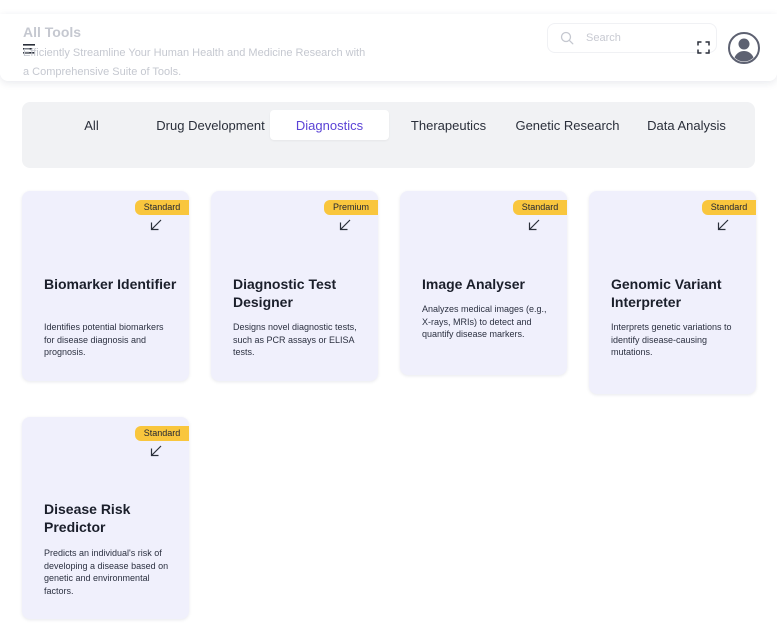  Describe the element at coordinates (351, 207) in the screenshot. I see `tier-badge: Premium` at that location.